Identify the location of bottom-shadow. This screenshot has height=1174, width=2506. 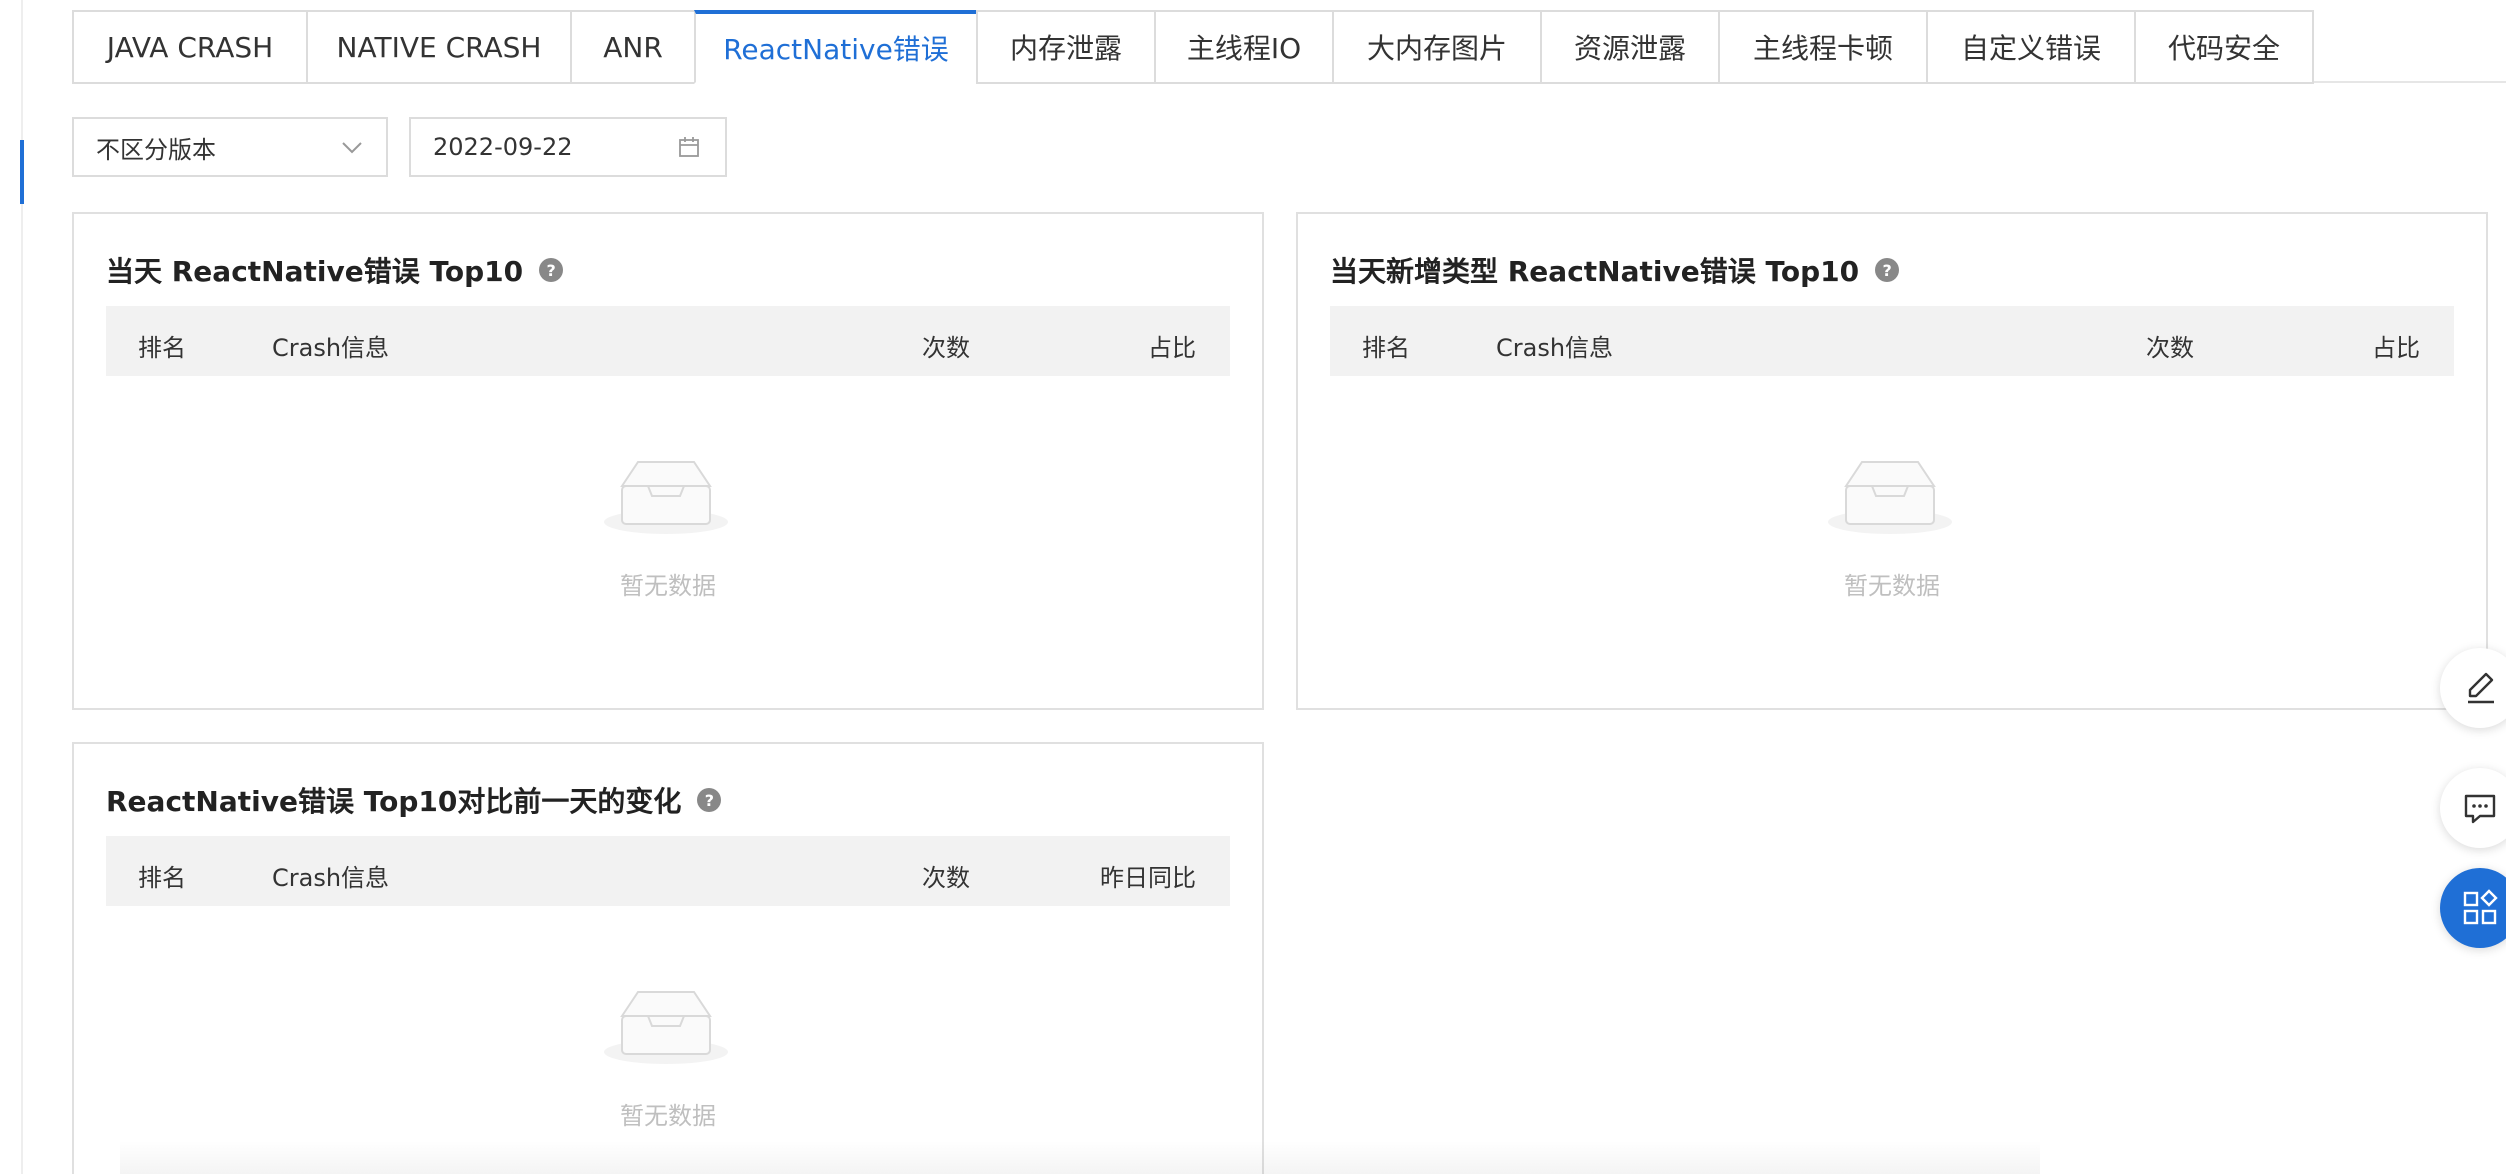
(1080, 1157).